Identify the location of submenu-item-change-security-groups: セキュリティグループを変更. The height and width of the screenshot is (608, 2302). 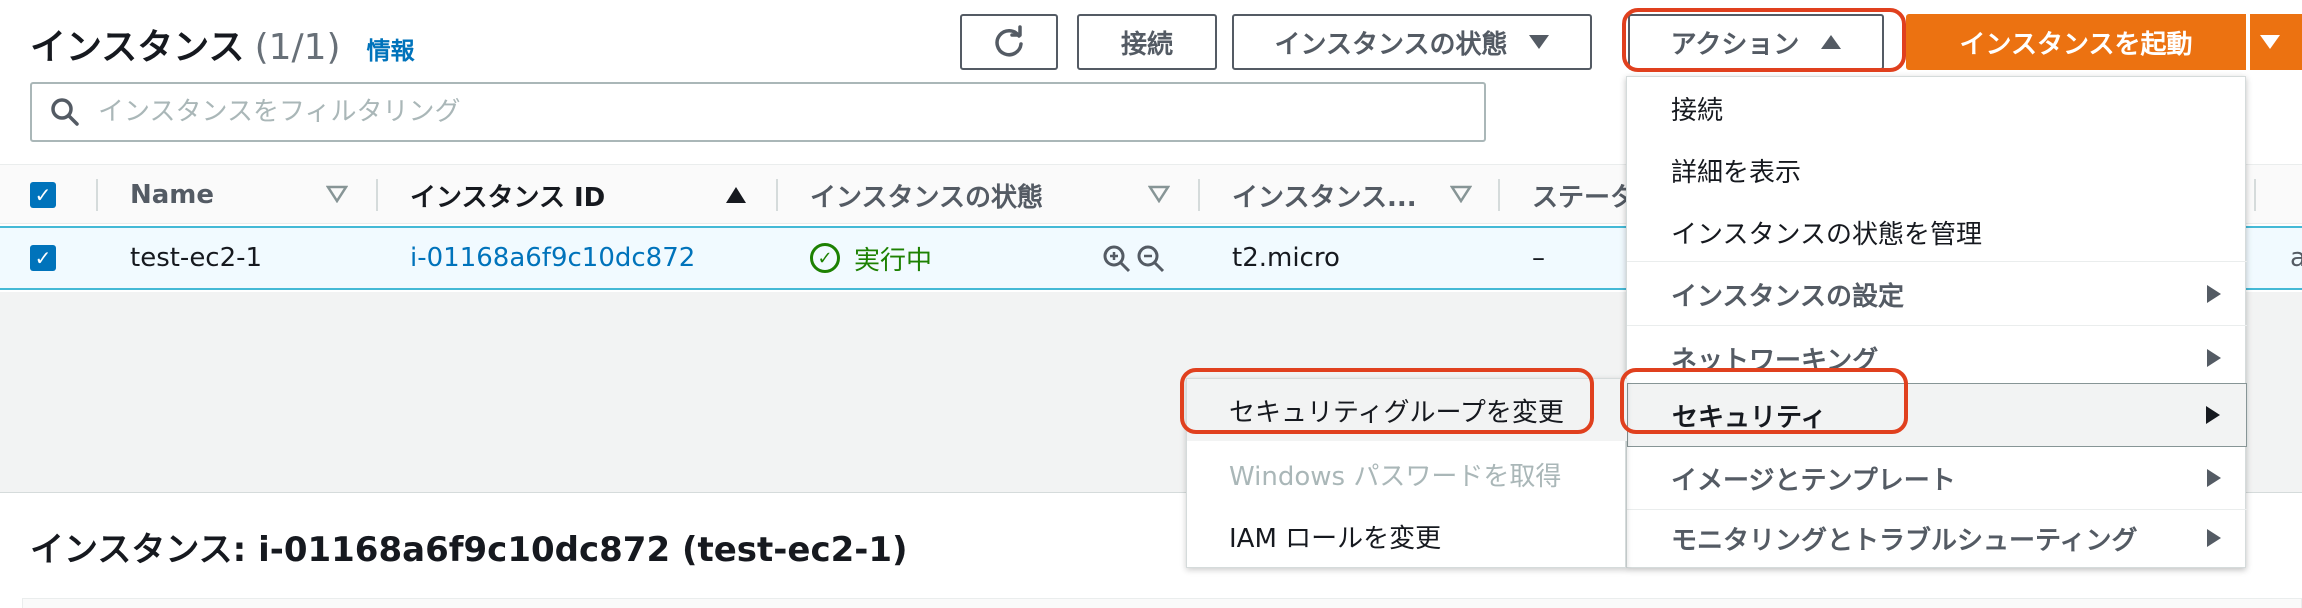
(1407, 410).